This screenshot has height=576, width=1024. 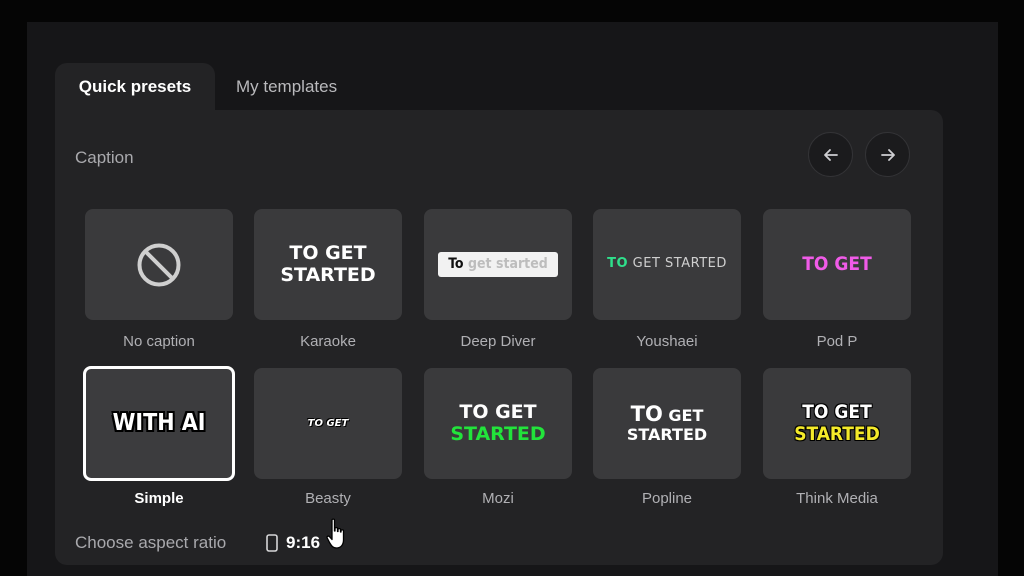 I want to click on arrow-right-icon, so click(x=887, y=154).